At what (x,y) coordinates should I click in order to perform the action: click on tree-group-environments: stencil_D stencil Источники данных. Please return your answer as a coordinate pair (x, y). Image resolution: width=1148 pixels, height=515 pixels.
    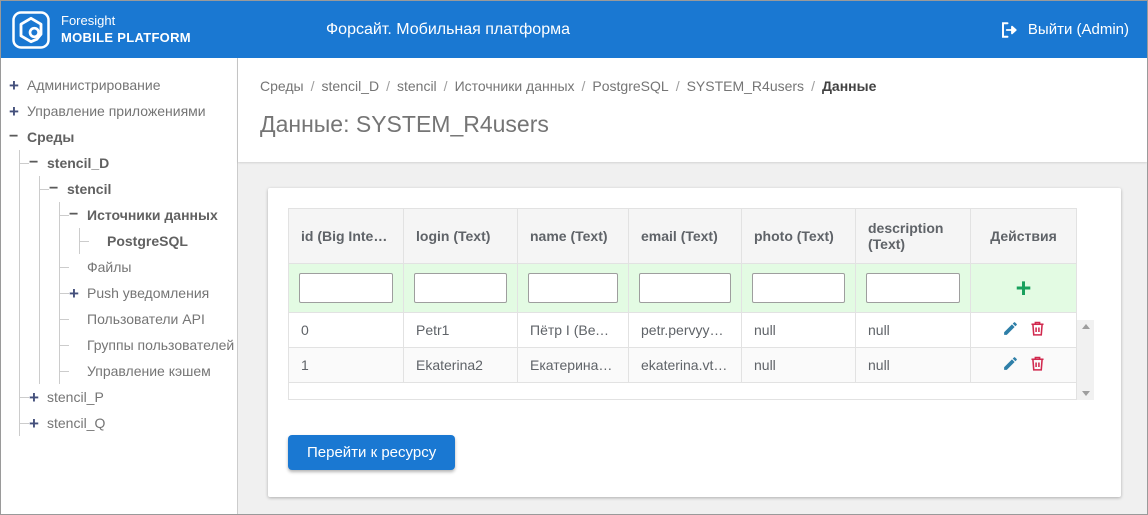
    Looking at the image, I should click on (126, 293).